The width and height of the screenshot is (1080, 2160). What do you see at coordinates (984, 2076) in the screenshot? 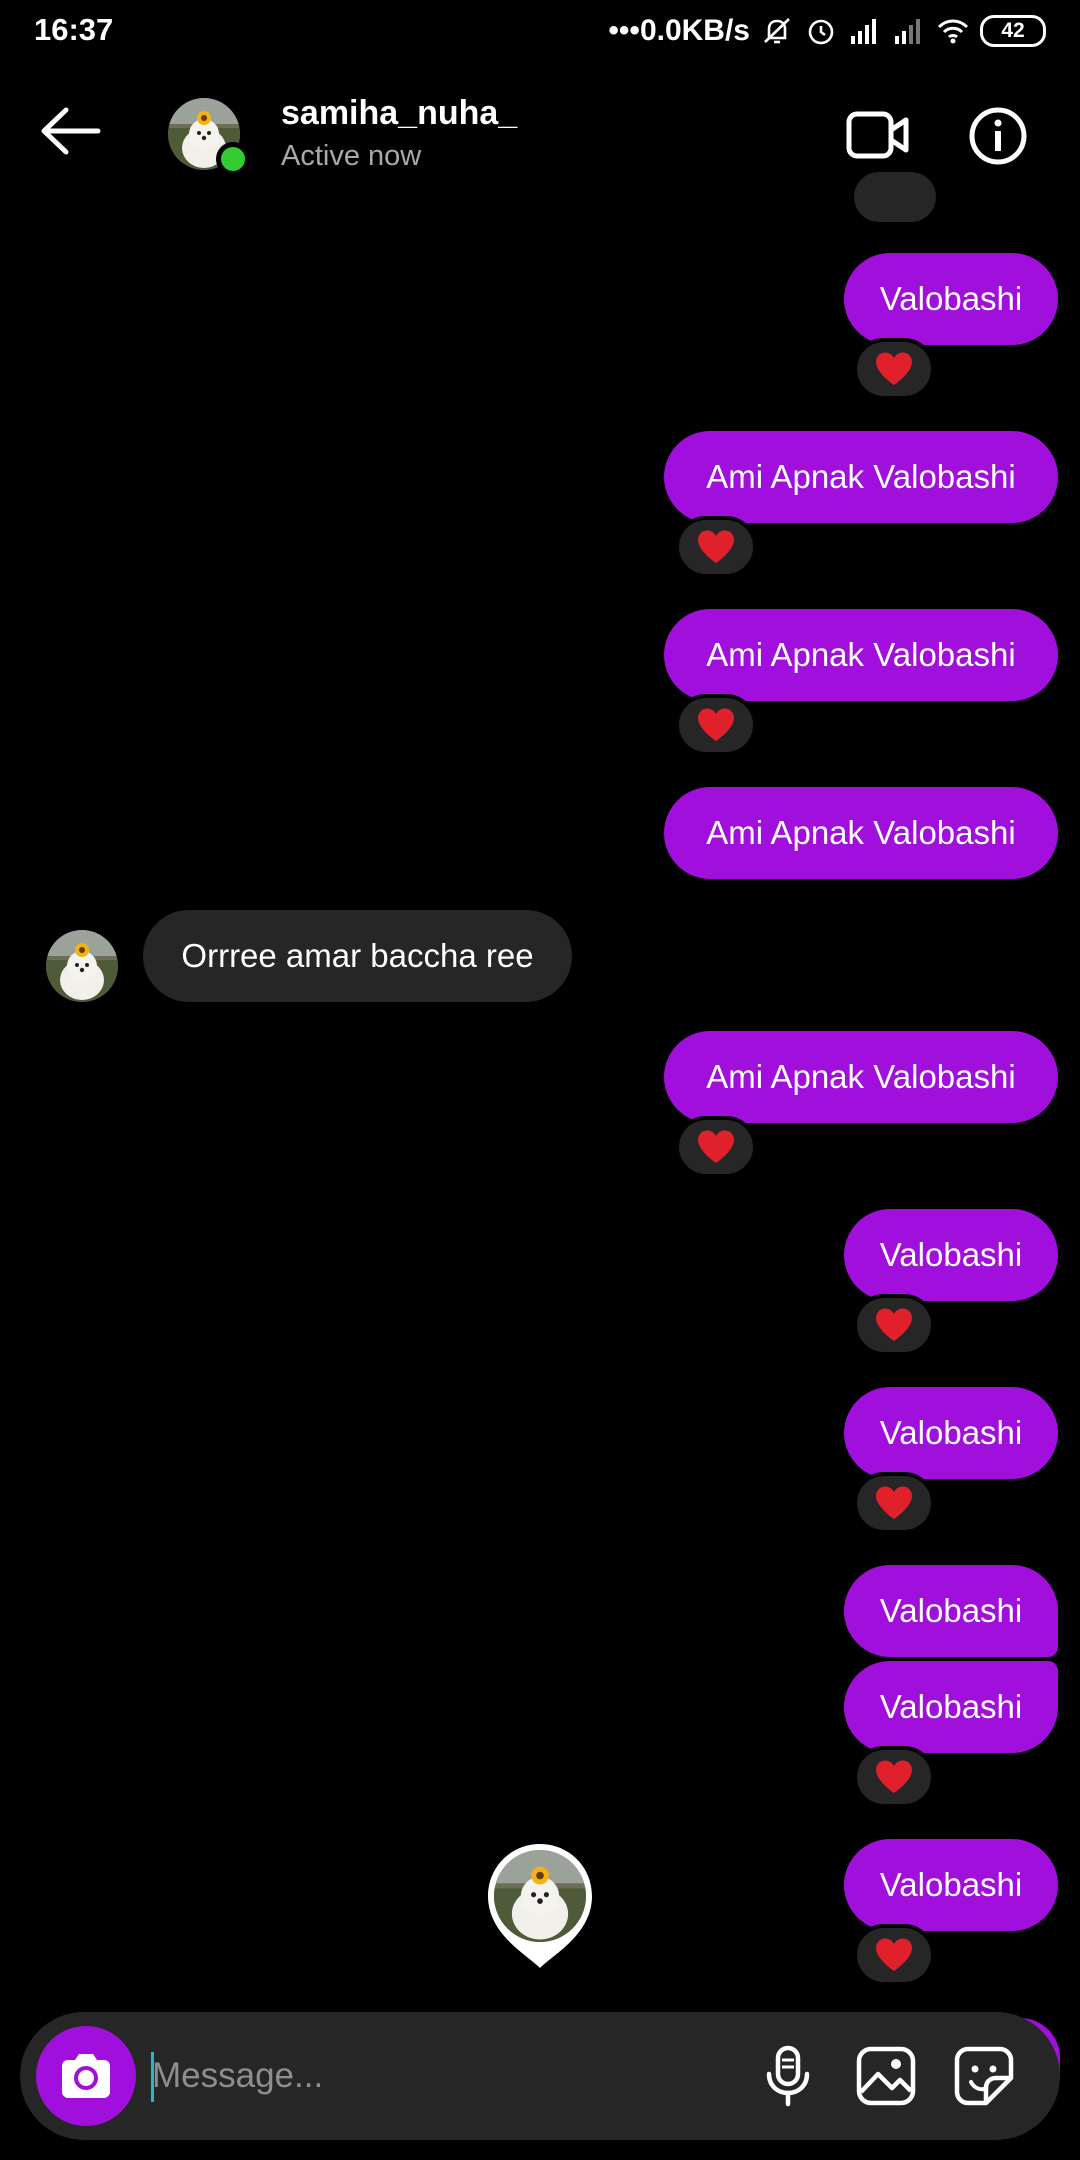
I see `sticker-icon` at bounding box center [984, 2076].